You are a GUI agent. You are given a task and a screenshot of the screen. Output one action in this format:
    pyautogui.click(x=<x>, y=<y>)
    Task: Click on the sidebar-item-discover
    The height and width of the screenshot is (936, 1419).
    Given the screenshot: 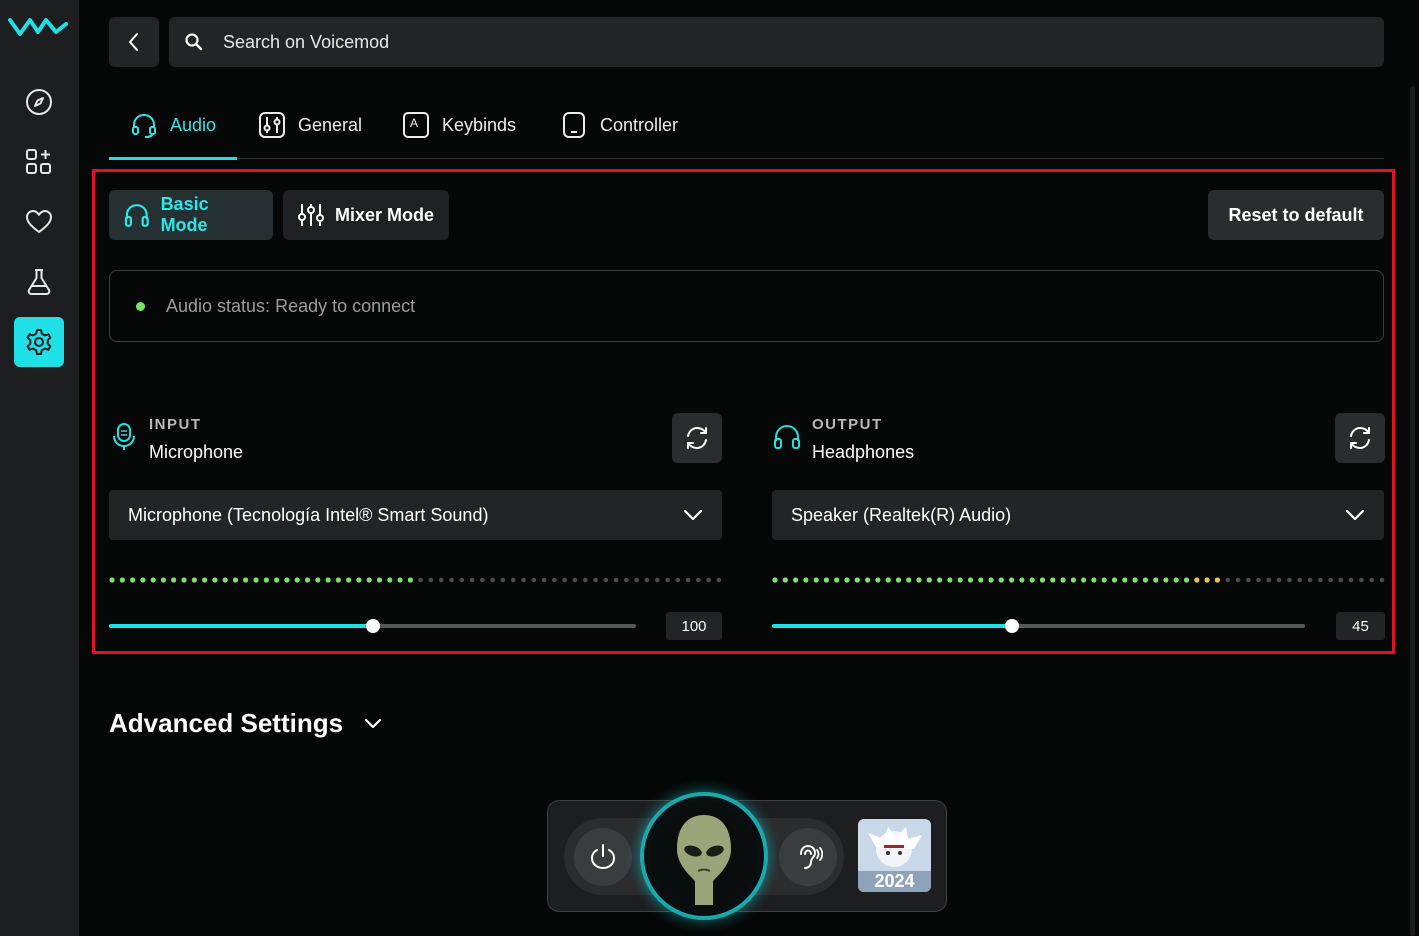 What is the action you would take?
    pyautogui.click(x=39, y=102)
    